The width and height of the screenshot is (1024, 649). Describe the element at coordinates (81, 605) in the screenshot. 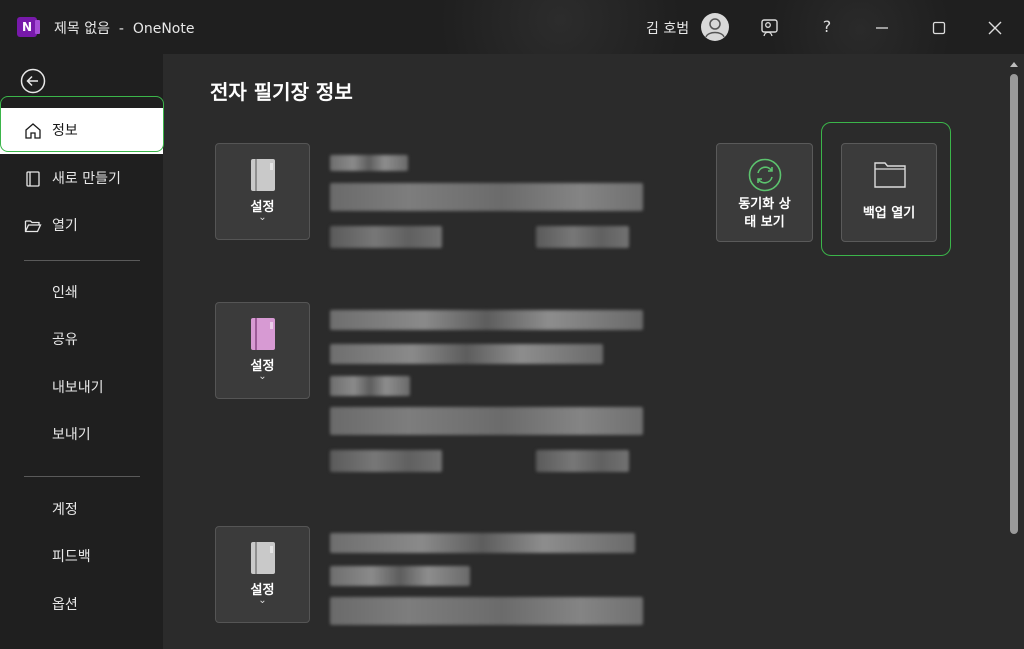

I see `sidebar-item-options: 옵션` at that location.